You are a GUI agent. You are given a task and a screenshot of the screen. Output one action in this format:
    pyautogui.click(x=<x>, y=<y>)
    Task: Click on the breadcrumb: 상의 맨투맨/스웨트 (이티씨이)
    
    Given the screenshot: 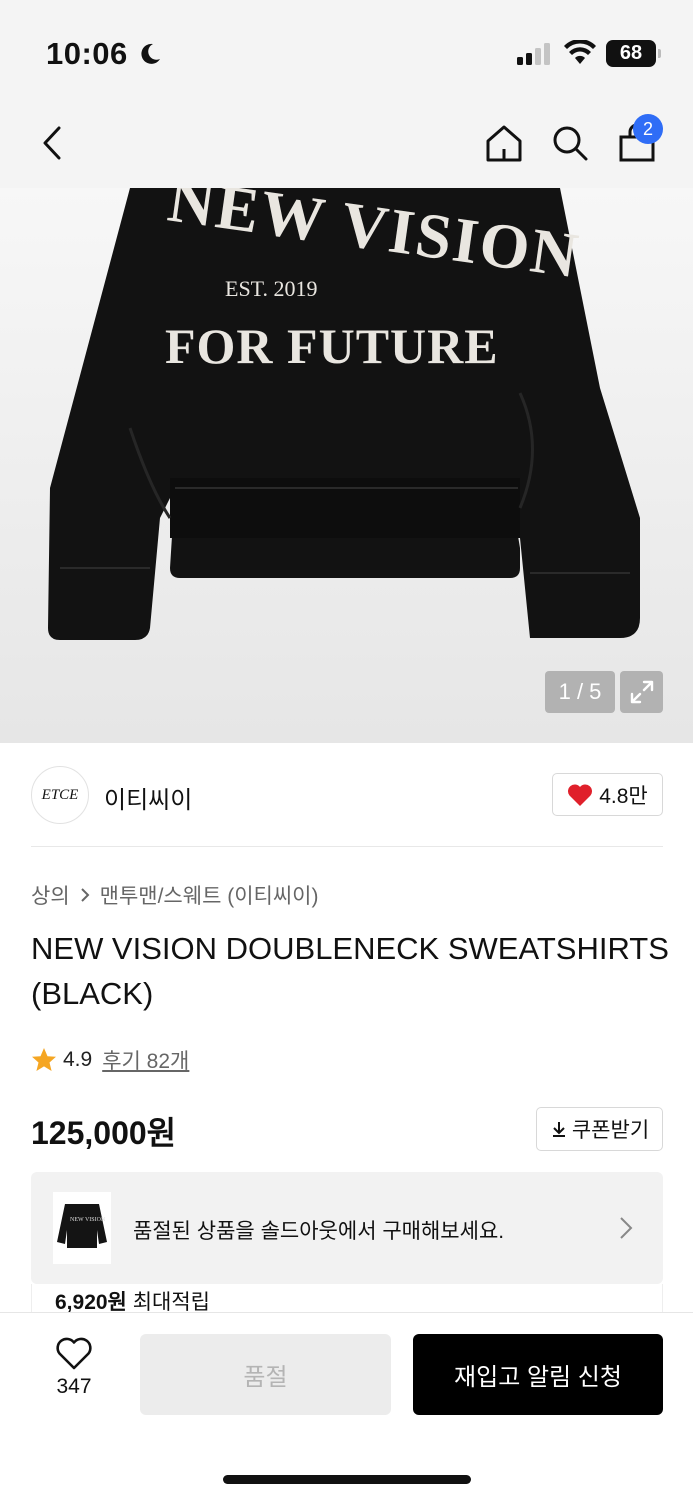 What is the action you would take?
    pyautogui.click(x=175, y=895)
    